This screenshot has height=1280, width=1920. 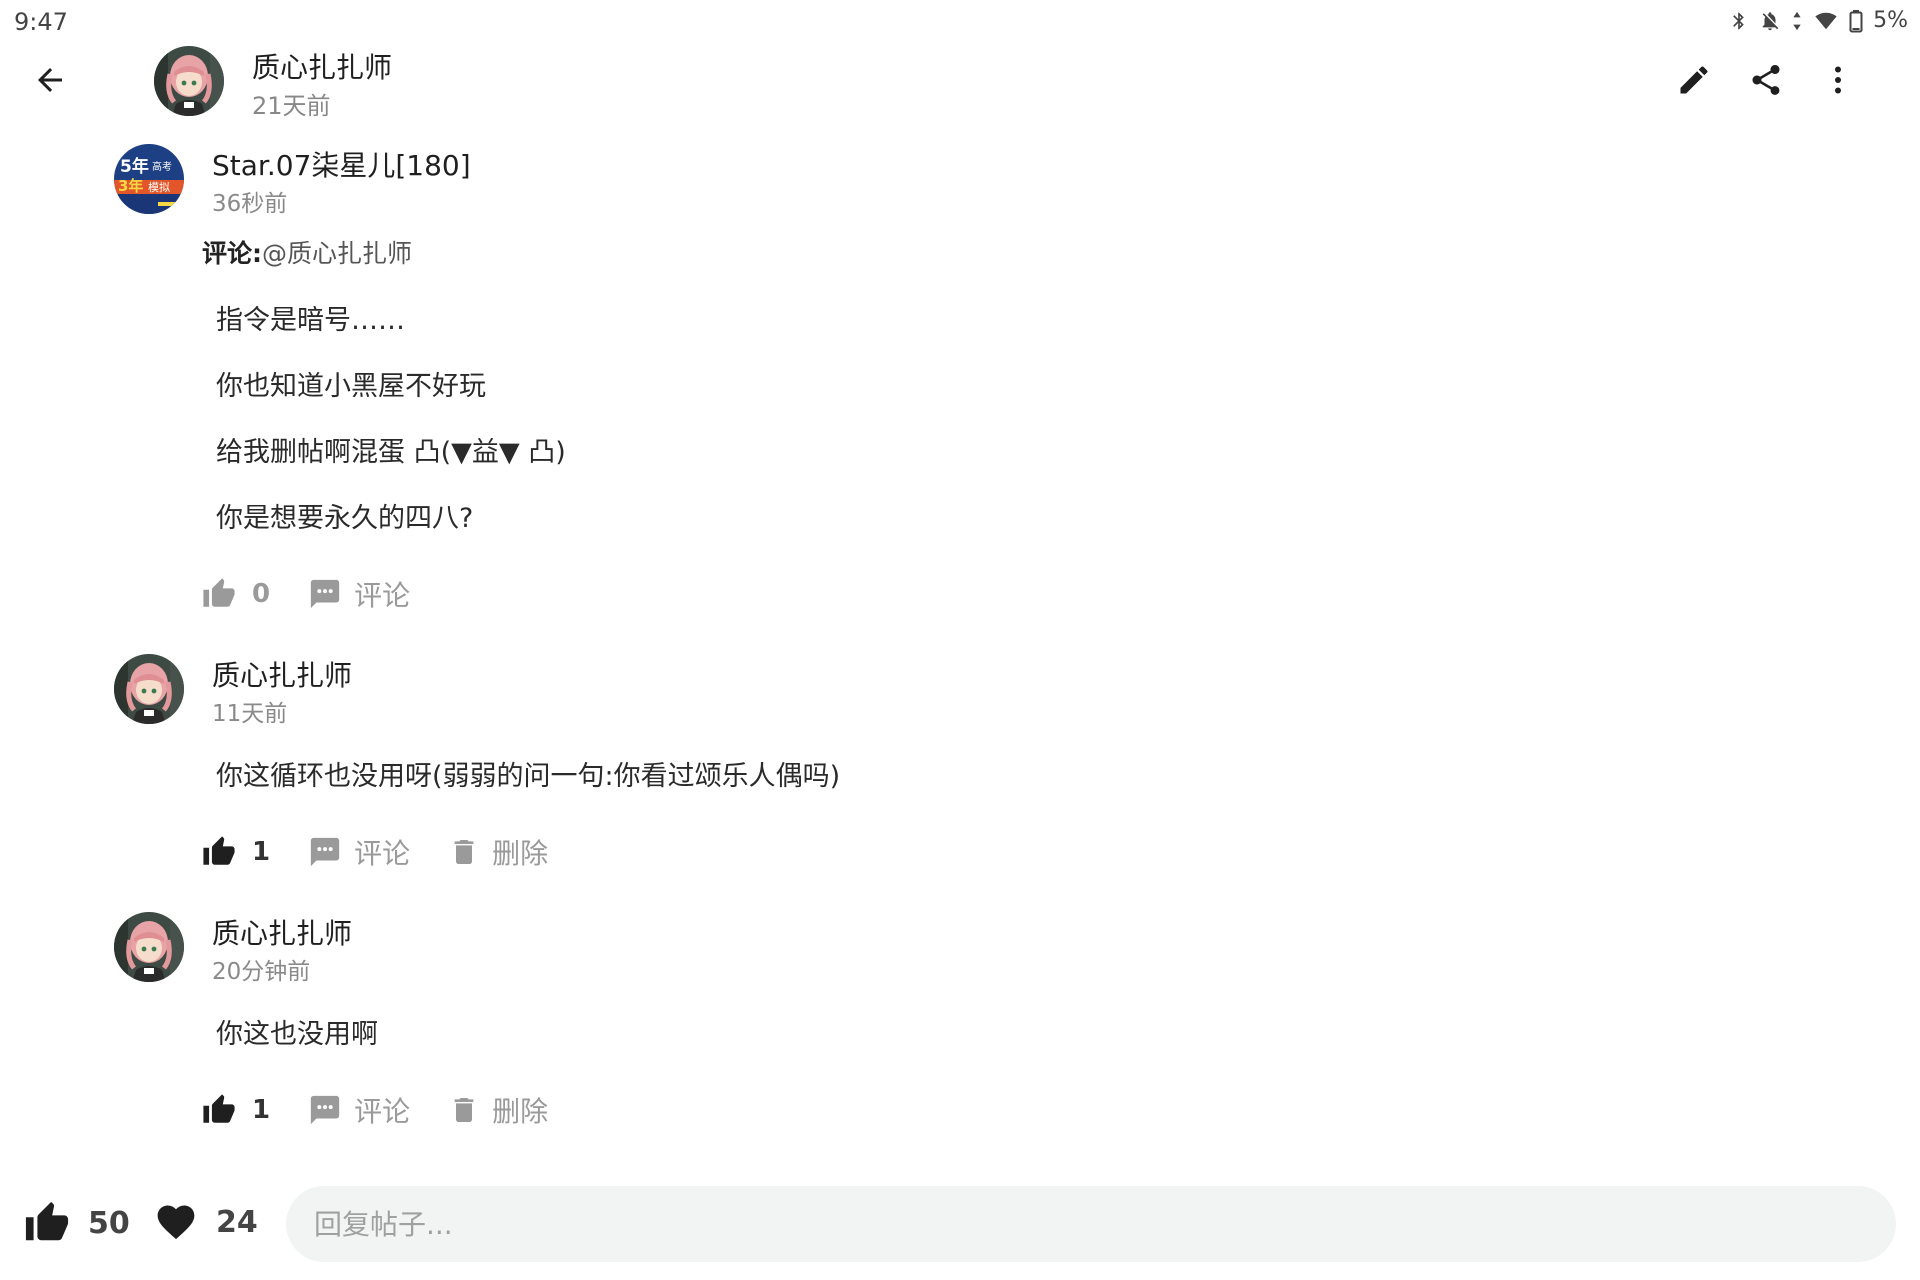 I want to click on bluetooth-icon, so click(x=1739, y=21).